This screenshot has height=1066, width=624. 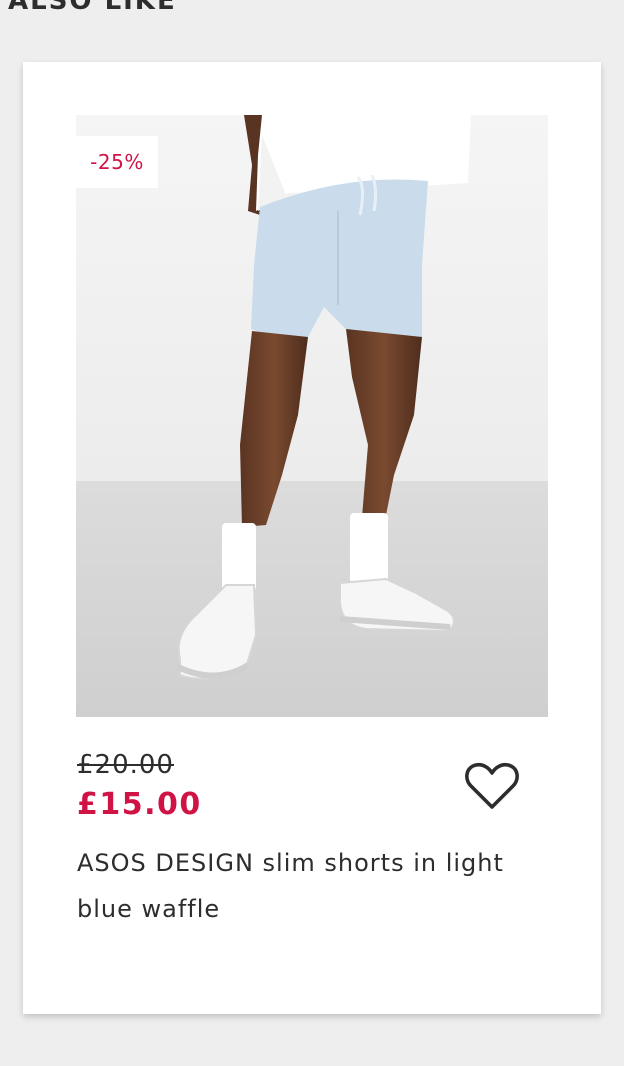 I want to click on discount-badge: -25%, so click(x=117, y=162).